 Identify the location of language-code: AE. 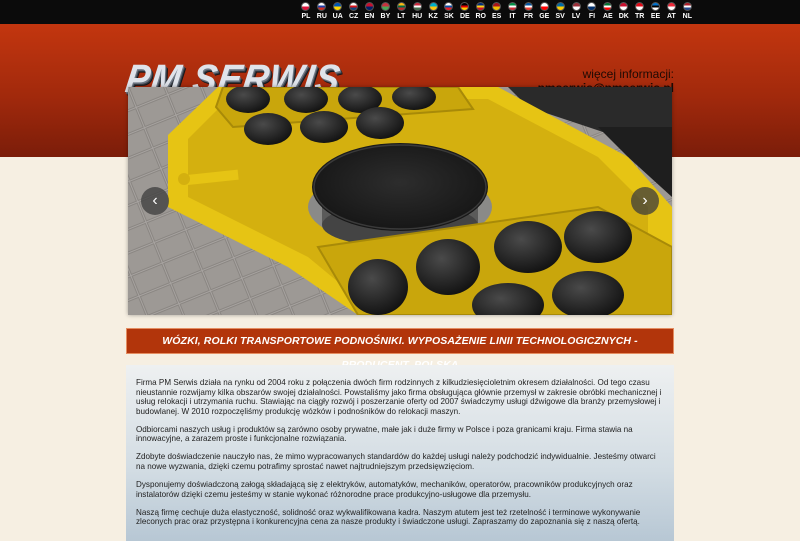
(608, 16).